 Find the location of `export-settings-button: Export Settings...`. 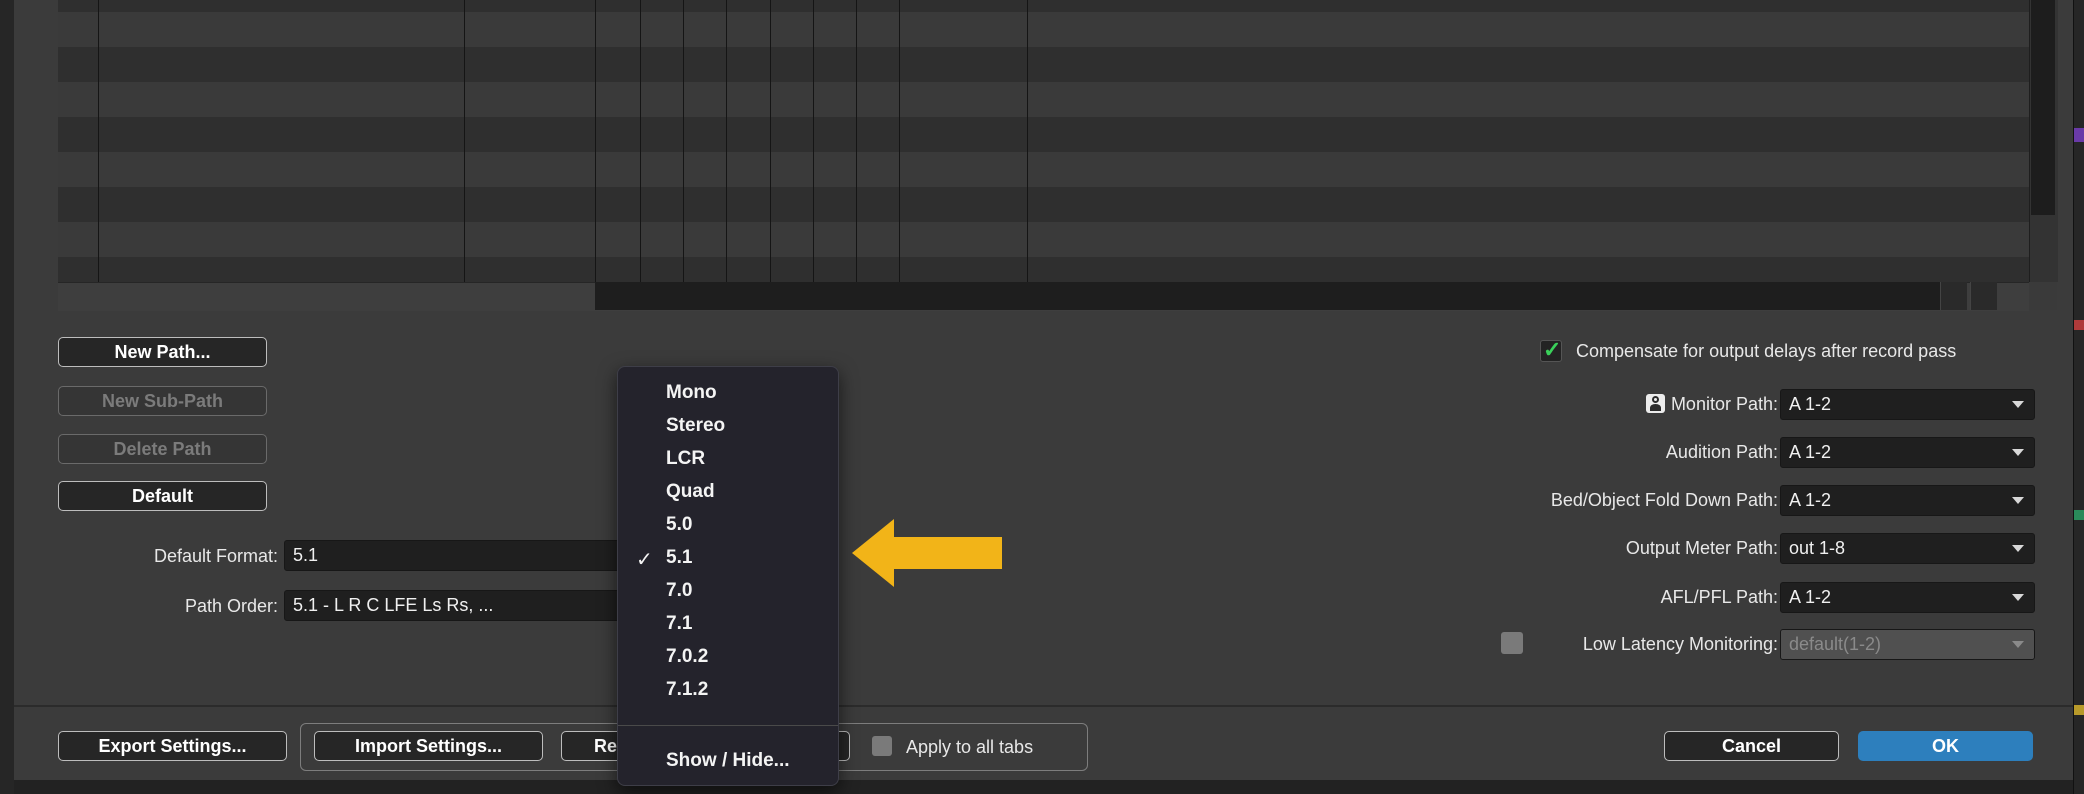

export-settings-button: Export Settings... is located at coordinates (172, 746).